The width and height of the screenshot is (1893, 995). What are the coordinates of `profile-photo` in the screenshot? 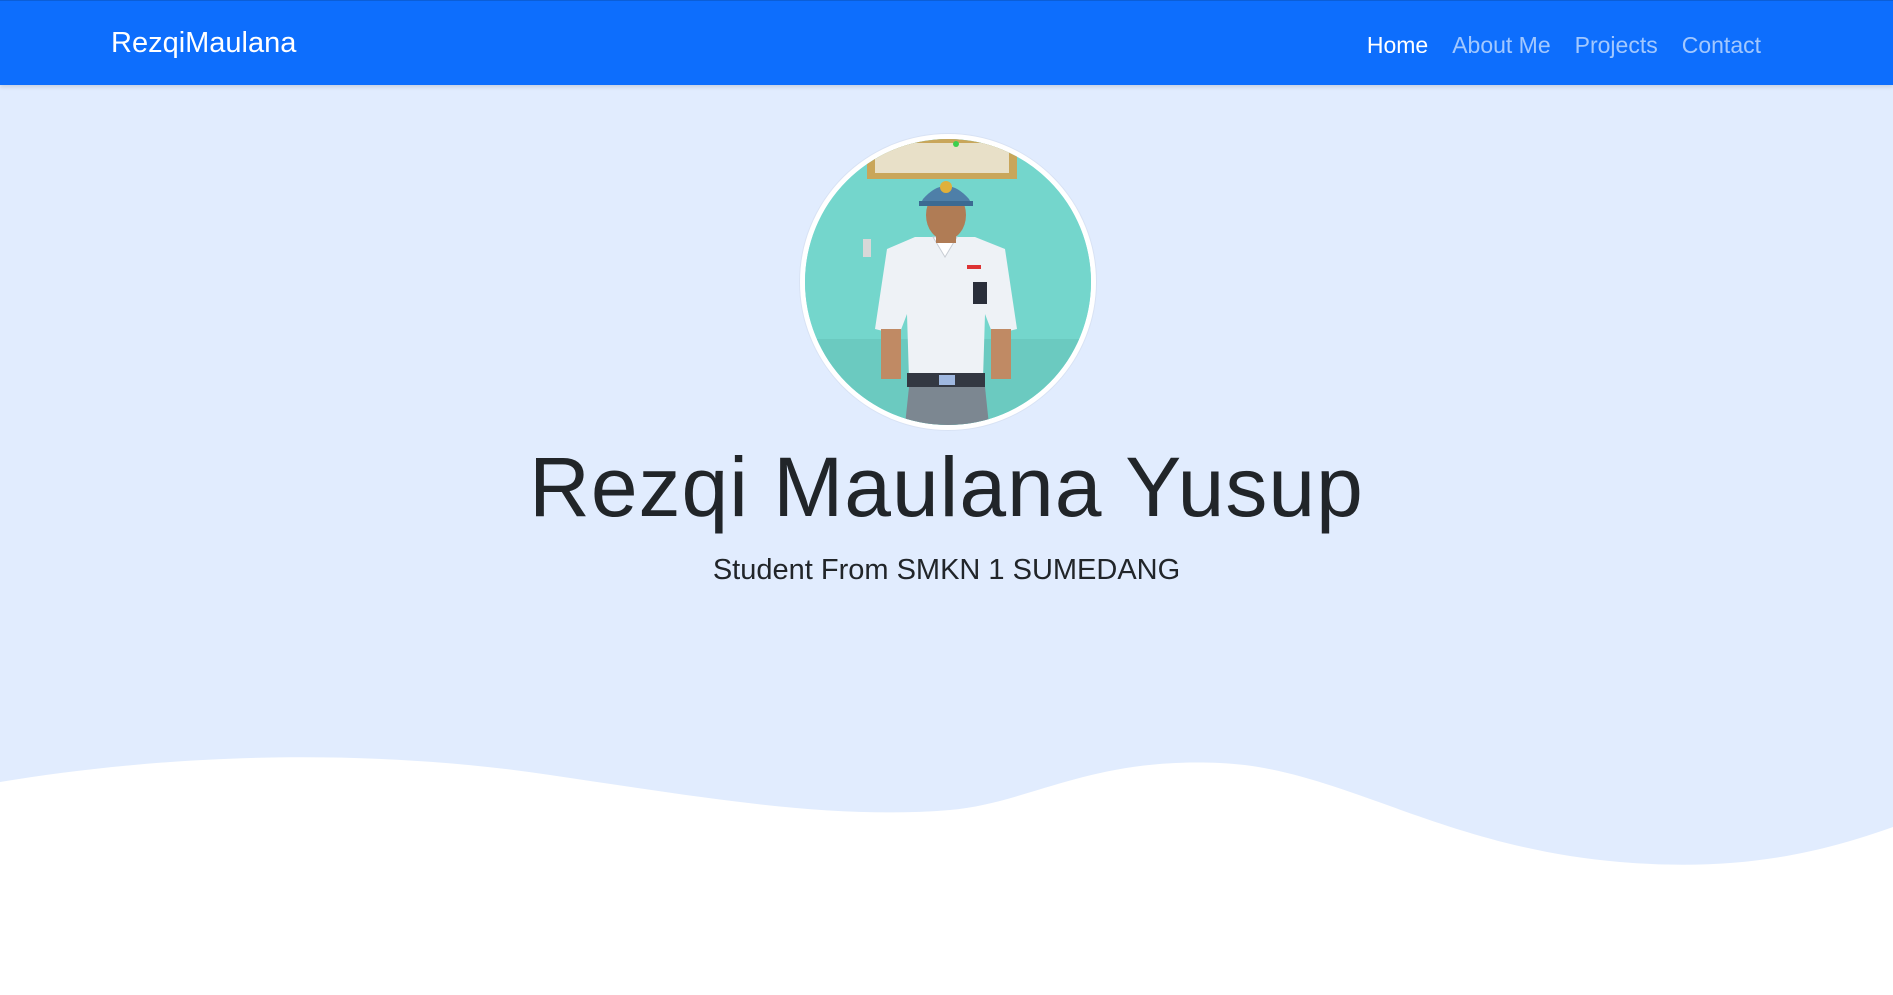 It's located at (948, 282).